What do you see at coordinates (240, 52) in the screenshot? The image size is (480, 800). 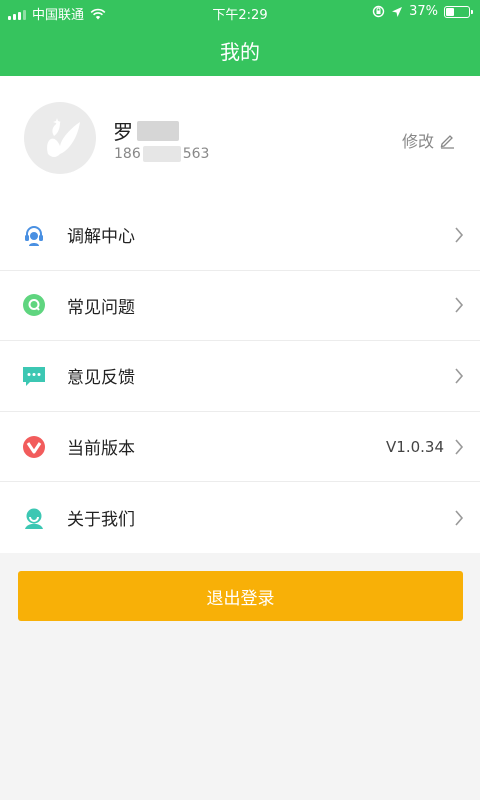 I see `page-title: 我的` at bounding box center [240, 52].